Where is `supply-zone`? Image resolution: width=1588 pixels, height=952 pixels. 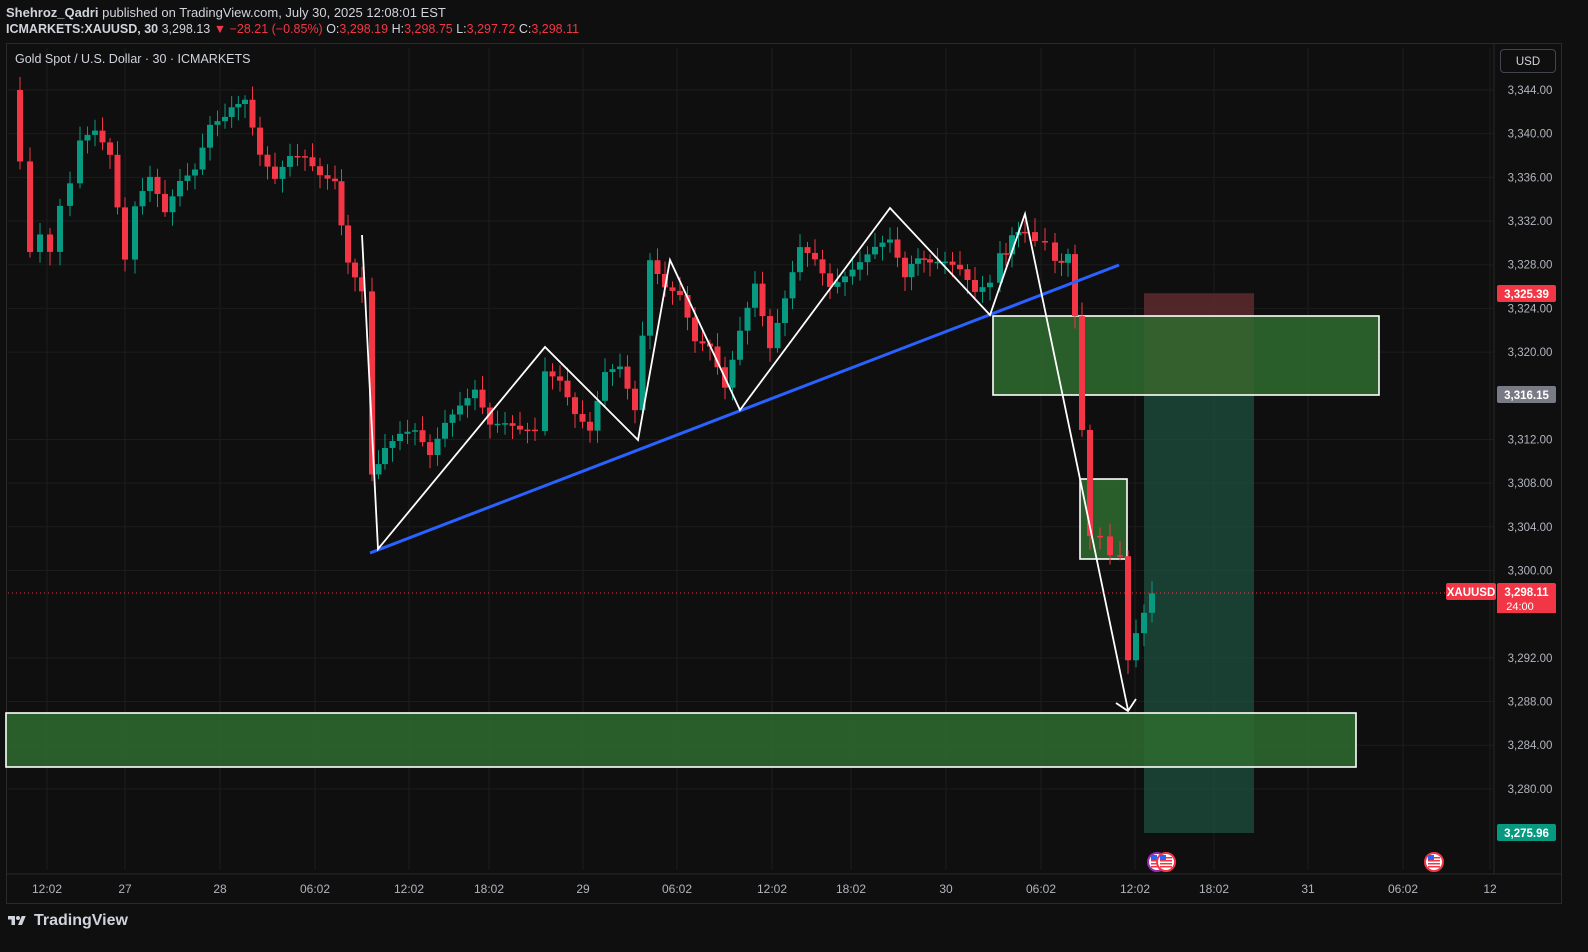
supply-zone is located at coordinates (1186, 355).